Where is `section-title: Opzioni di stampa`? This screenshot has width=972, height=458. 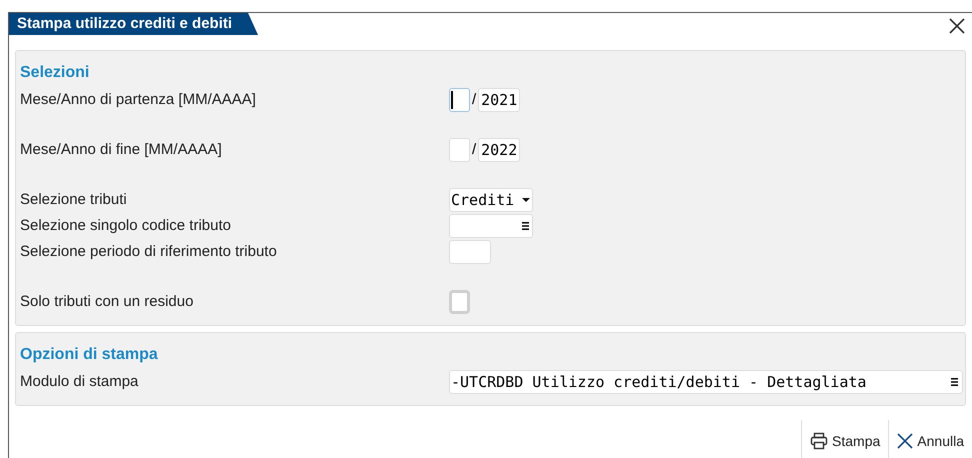 section-title: Opzioni di stampa is located at coordinates (89, 355).